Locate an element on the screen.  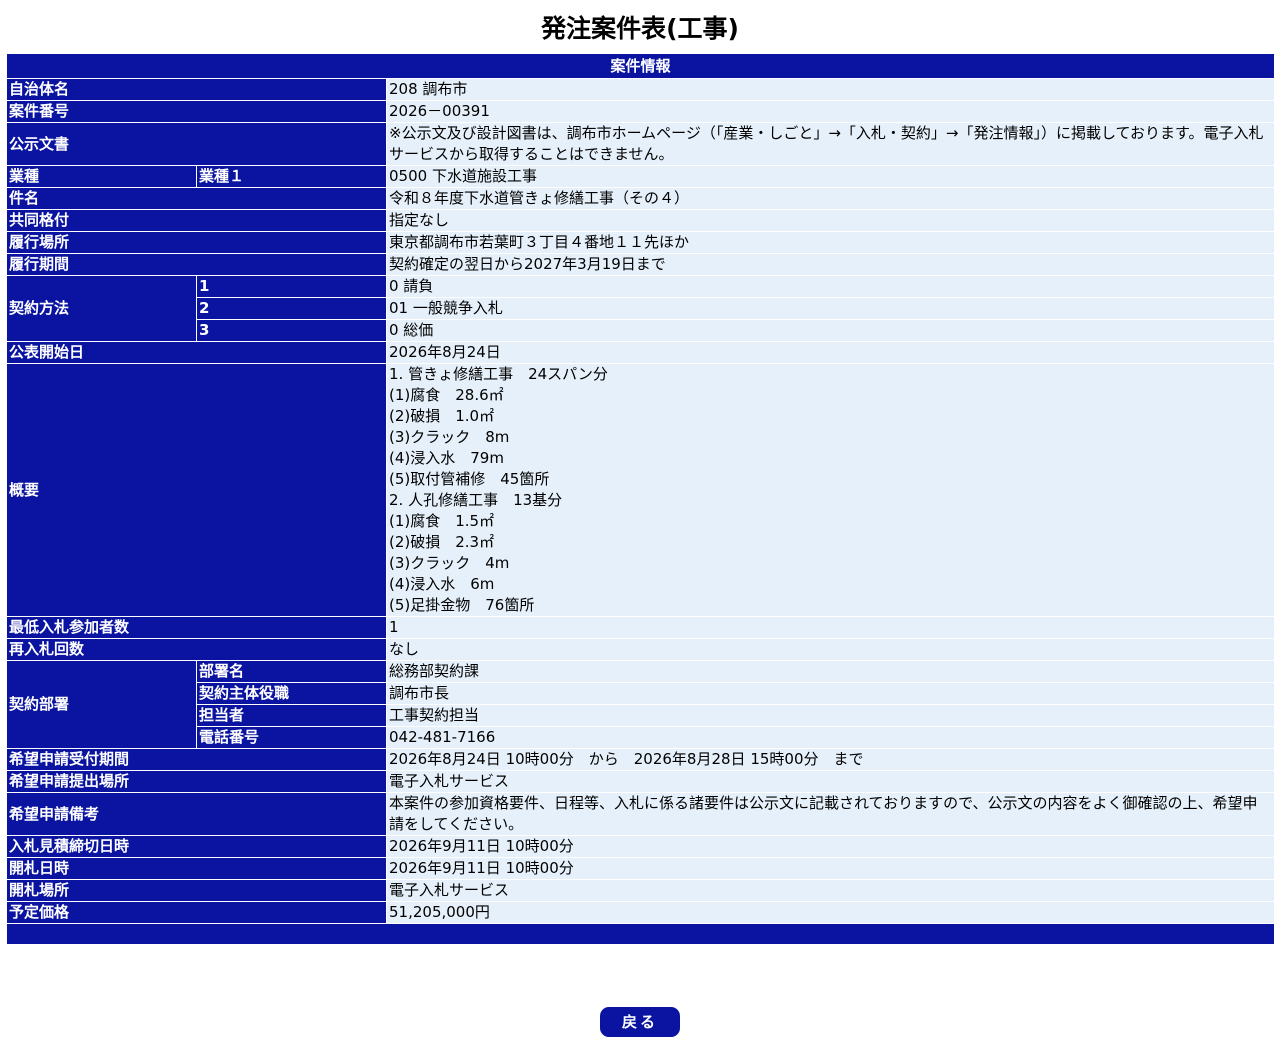
row-opening-datetime: 開札日時 2026年9月11日 10時00分 is located at coordinates (640, 868).